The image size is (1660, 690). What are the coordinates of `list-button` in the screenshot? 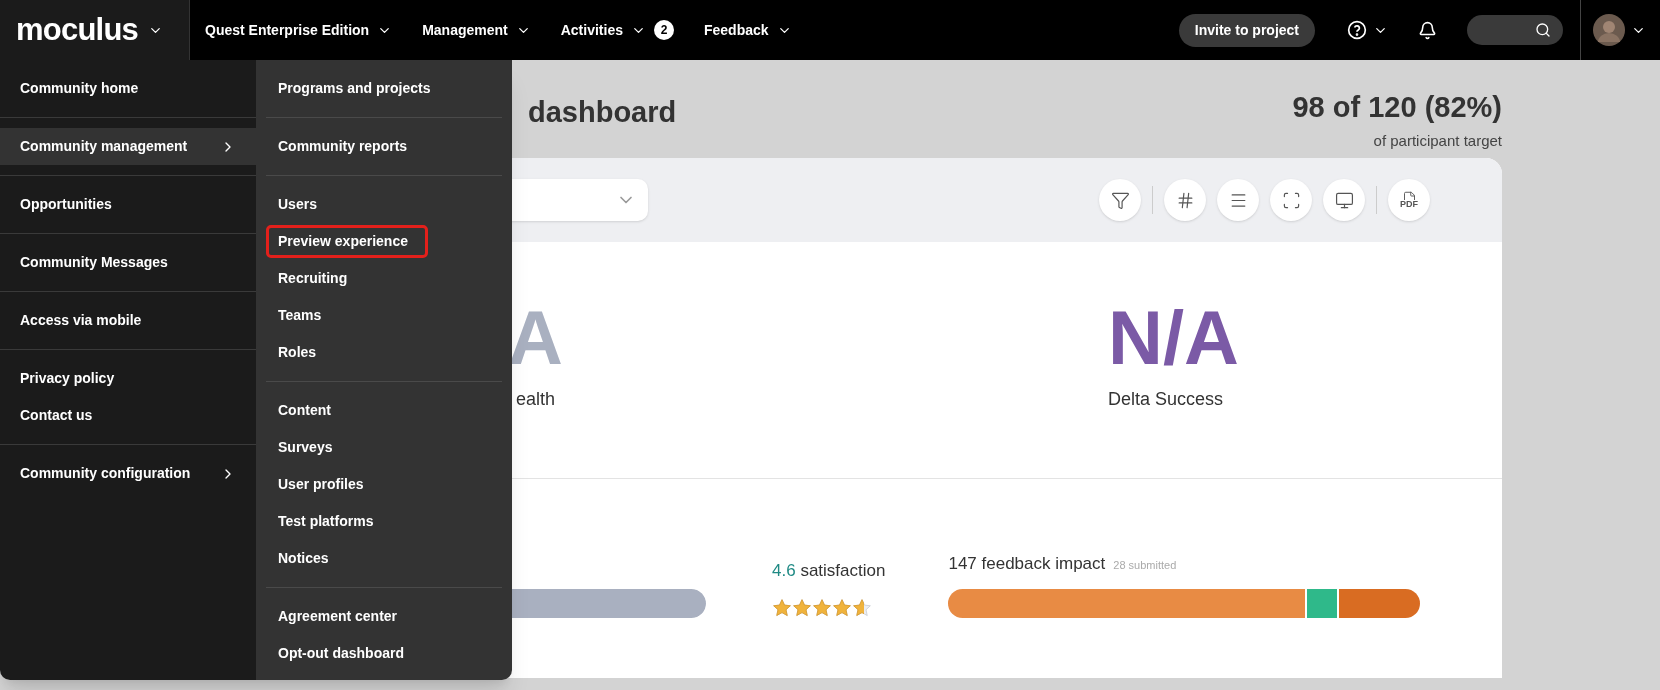 It's located at (1238, 200).